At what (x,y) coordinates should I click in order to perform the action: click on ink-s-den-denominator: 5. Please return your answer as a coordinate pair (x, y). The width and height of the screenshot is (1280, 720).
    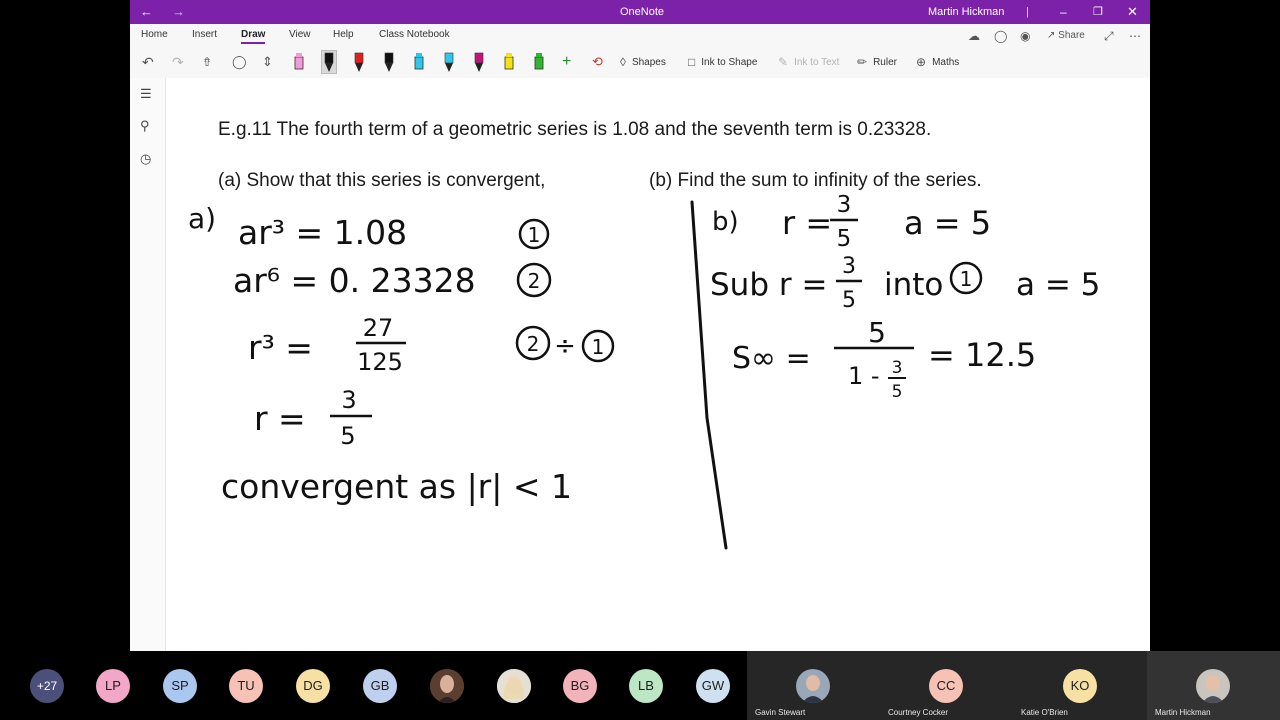
    Looking at the image, I should click on (897, 392).